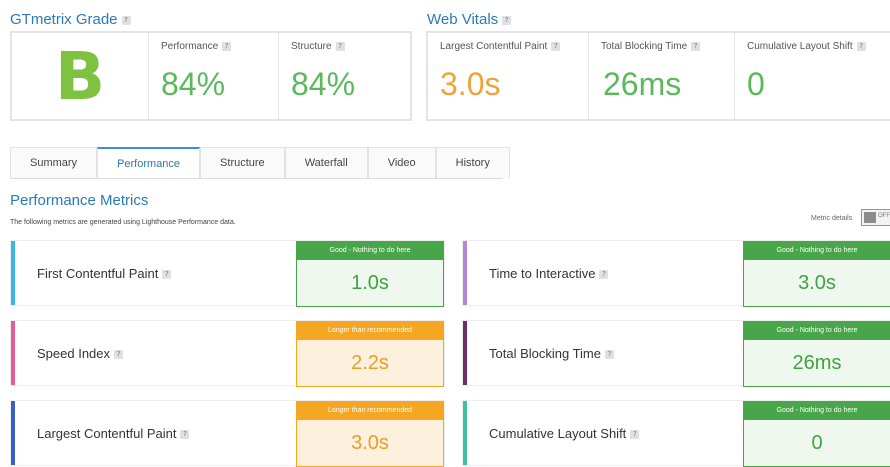  Describe the element at coordinates (242, 162) in the screenshot. I see `tab-structure: Structure` at that location.